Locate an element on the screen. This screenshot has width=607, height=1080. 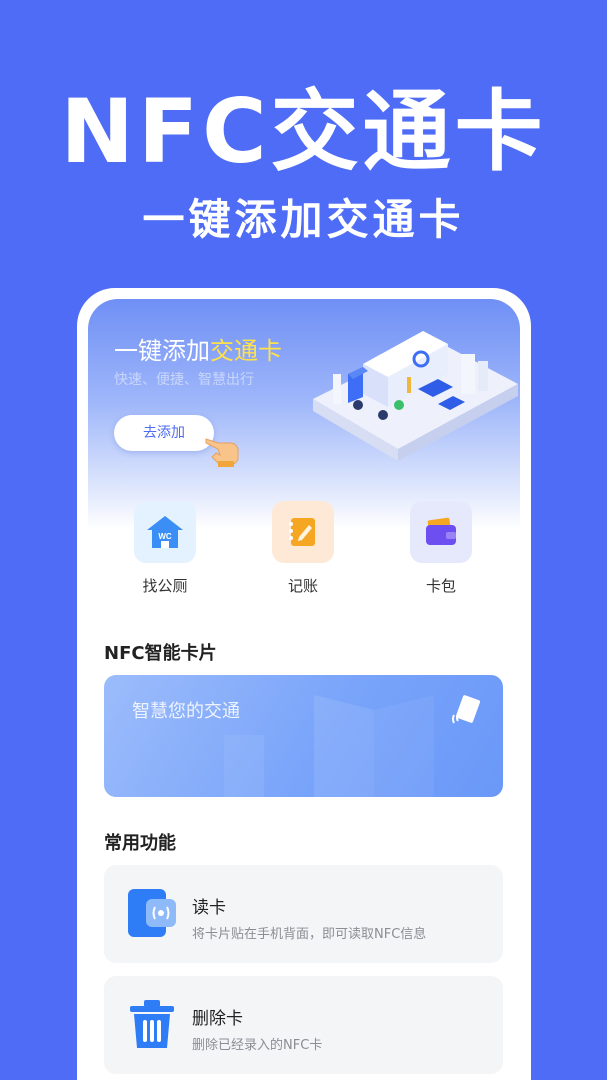
promo-subtitle: 一键添加交通卡 is located at coordinates (303, 219).